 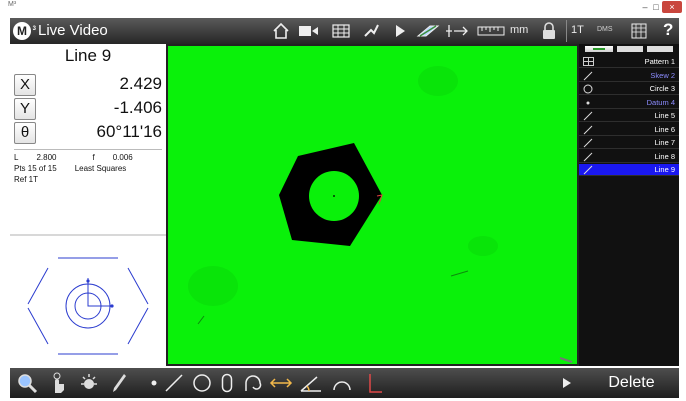 I want to click on light-icon, so click(x=89, y=383).